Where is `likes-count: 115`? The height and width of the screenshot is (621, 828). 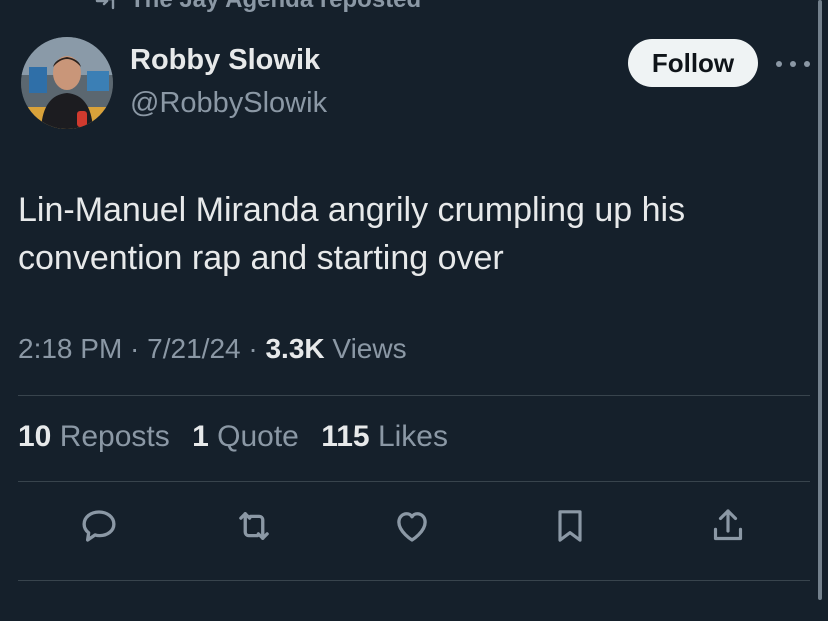
likes-count: 115 is located at coordinates (345, 436).